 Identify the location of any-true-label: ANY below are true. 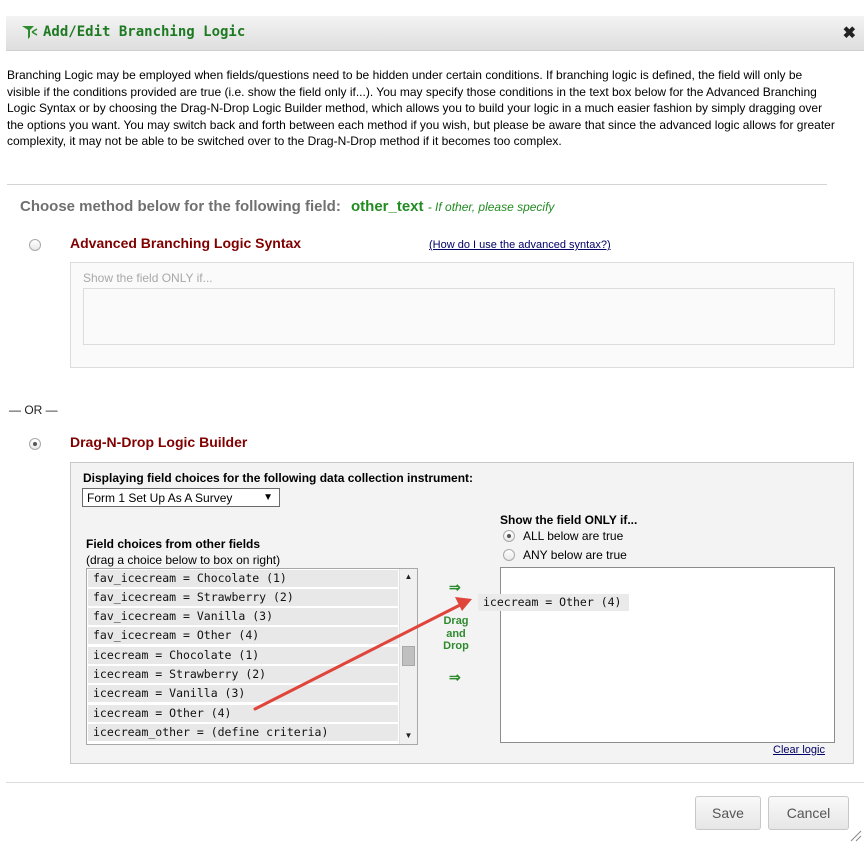
(575, 555).